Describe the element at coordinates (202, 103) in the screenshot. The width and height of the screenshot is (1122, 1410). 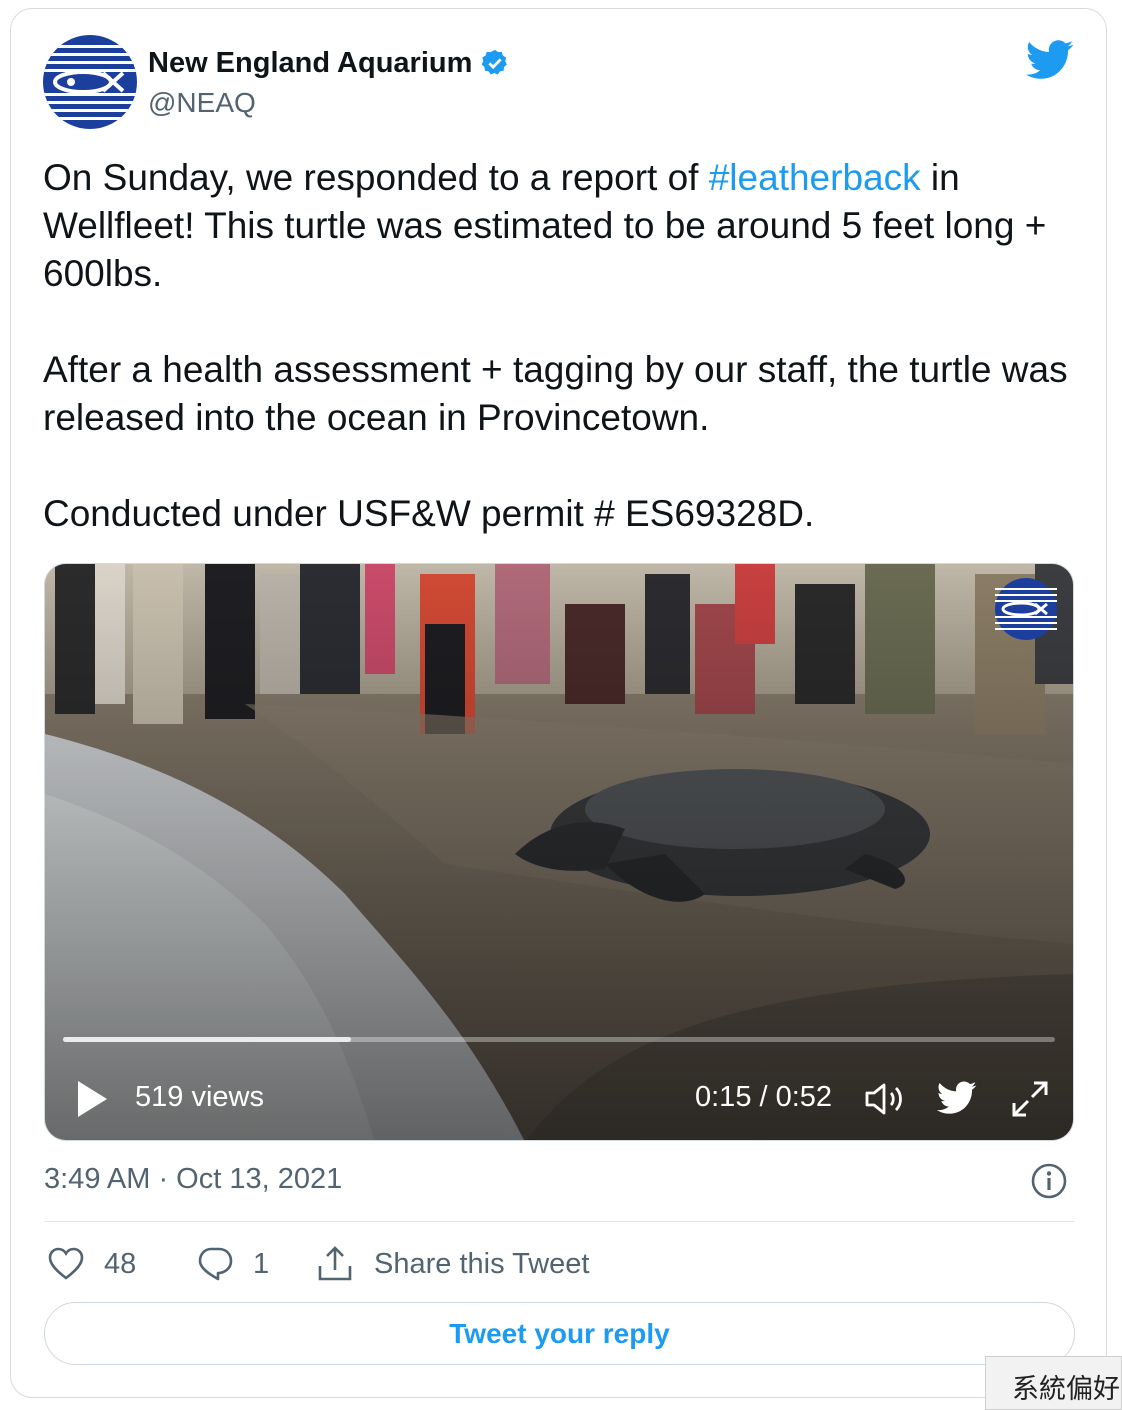
I see `account-handle: @NEAQ` at that location.